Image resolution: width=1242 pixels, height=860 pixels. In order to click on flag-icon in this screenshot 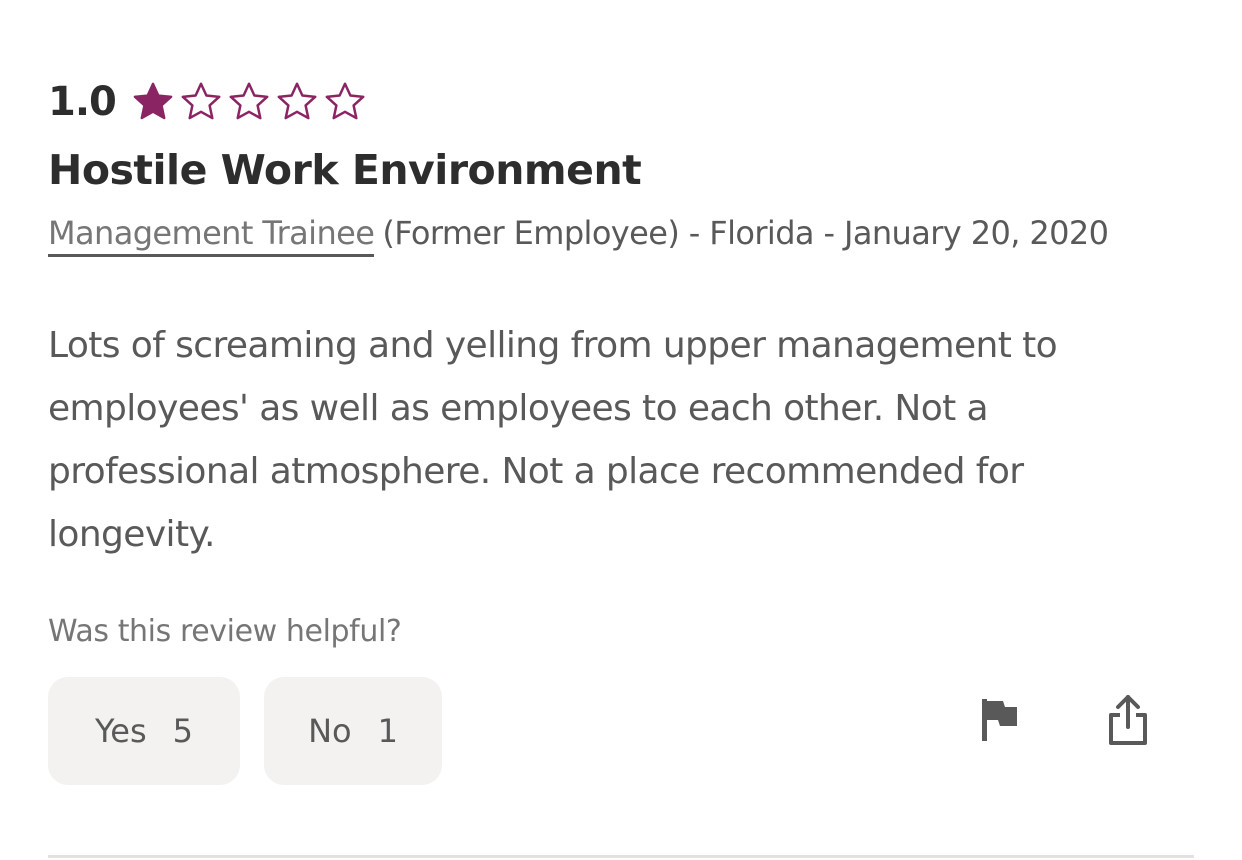, I will do `click(999, 720)`.